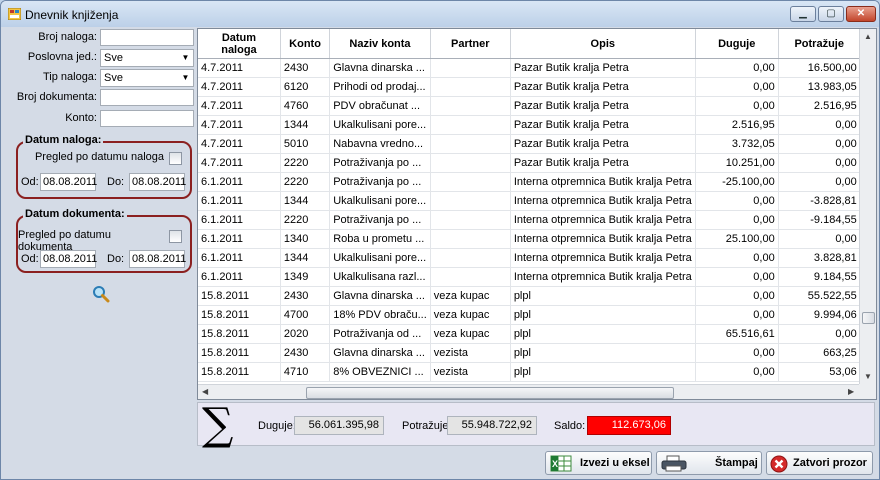 The image size is (880, 480). Describe the element at coordinates (830, 463) in the screenshot. I see `close-window-label: Zatvori prozor` at that location.